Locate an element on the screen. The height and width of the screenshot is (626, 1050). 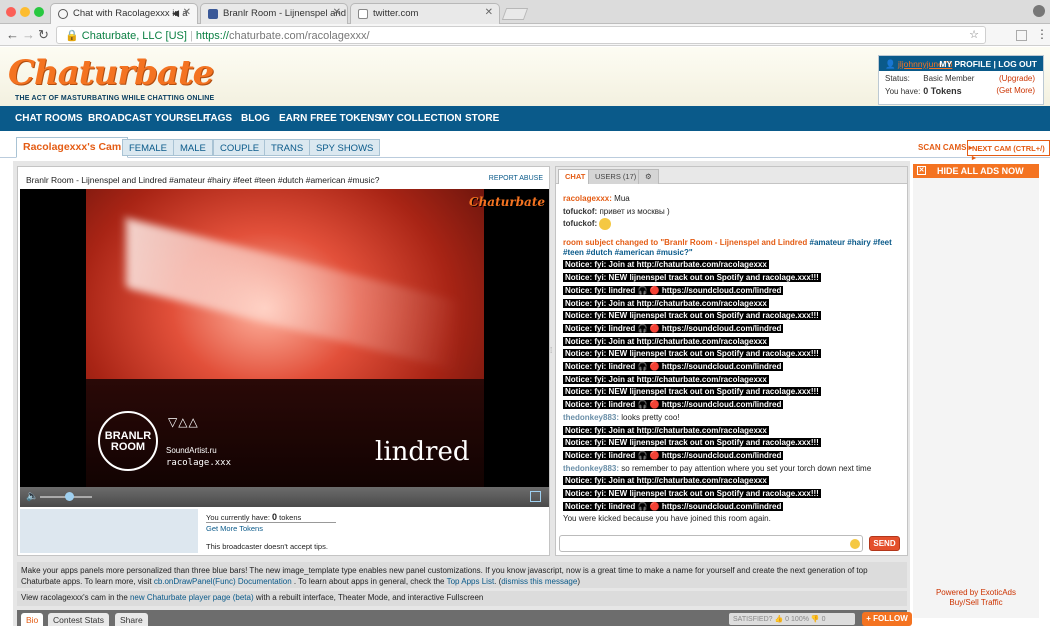
profile-icon is located at coordinates (1039, 11).